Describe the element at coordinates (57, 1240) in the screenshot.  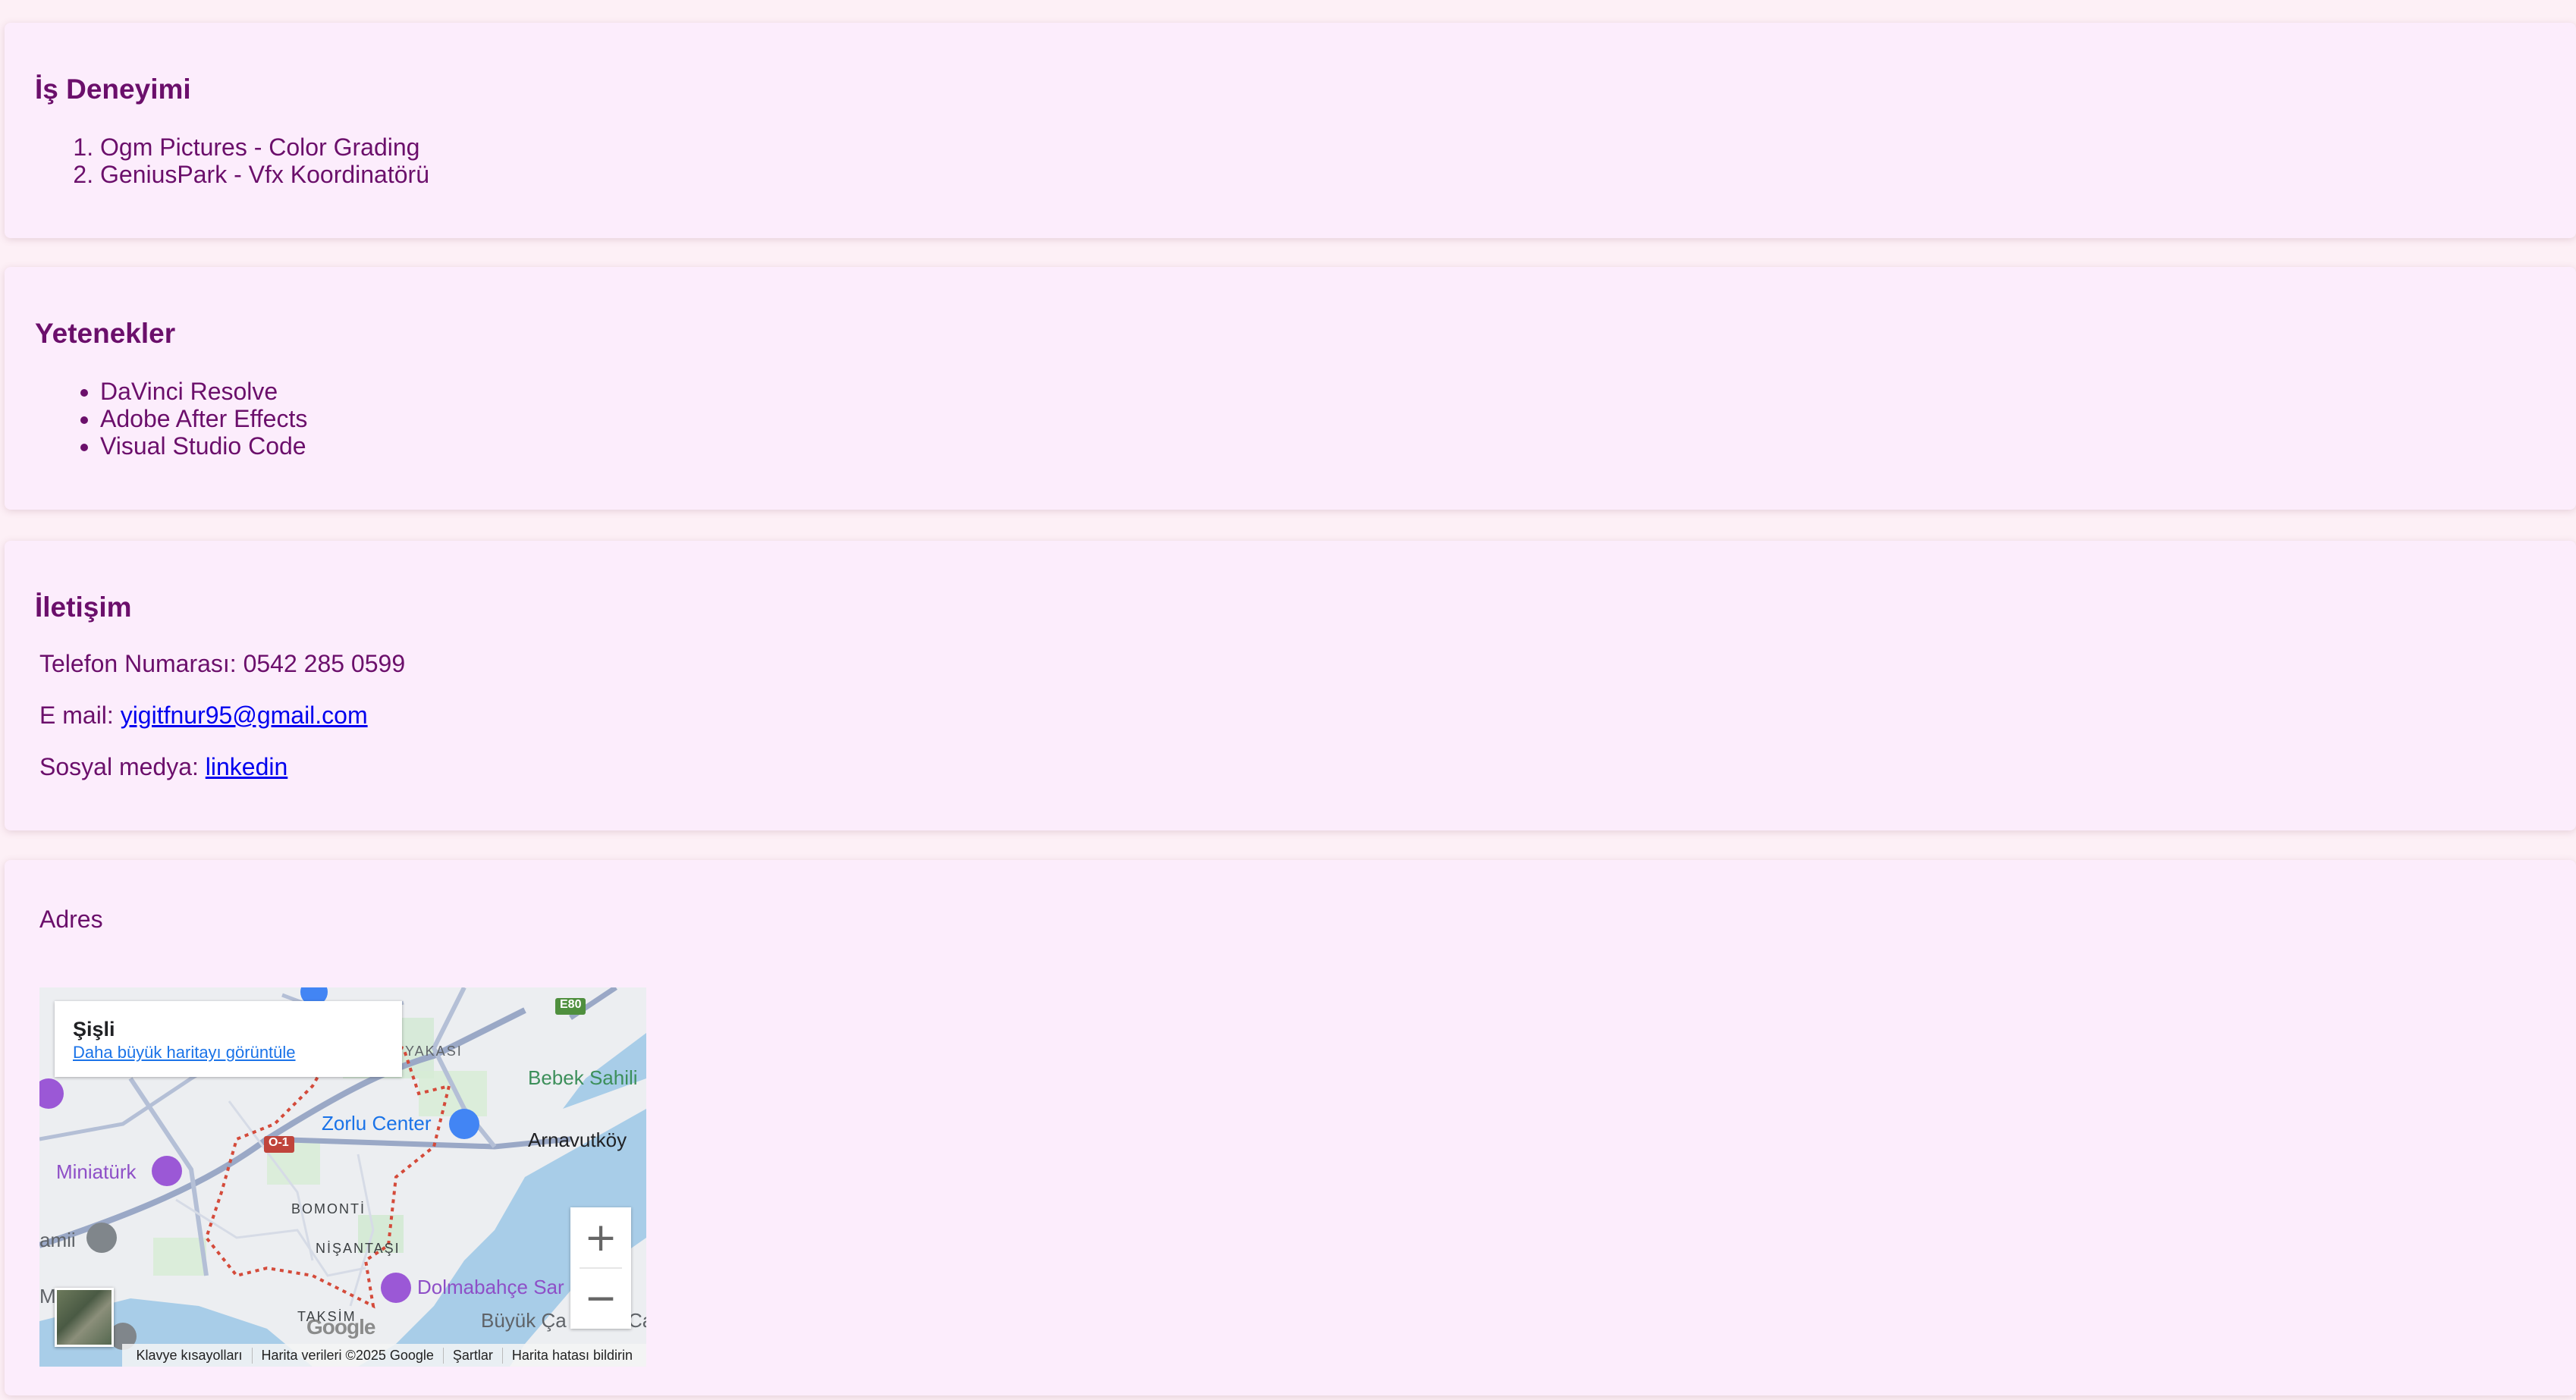
I see `map-label-amii: amii` at that location.